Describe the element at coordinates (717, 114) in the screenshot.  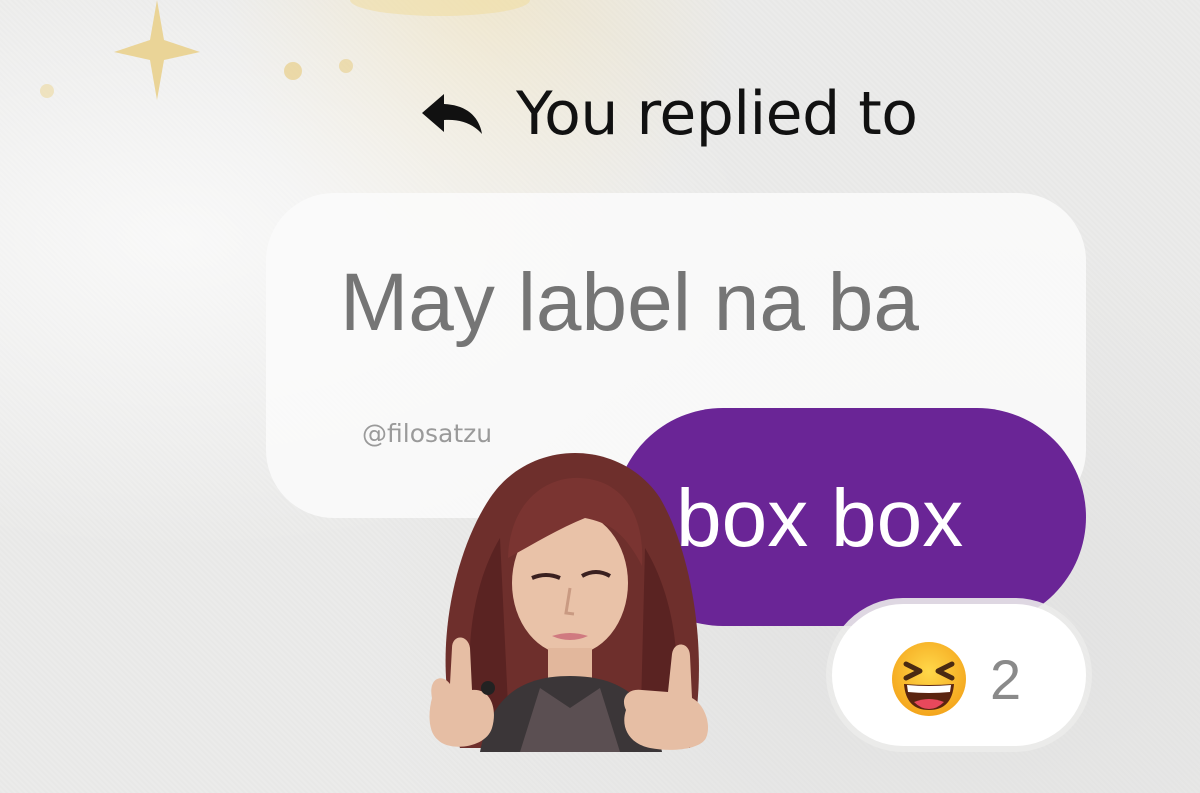
I see `reply-label: You replied to` at that location.